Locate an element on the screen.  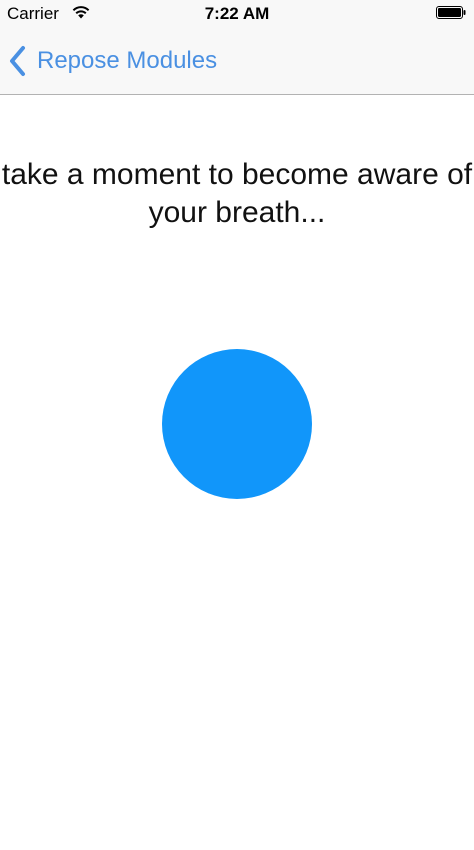
back-button-label: Repose Modules is located at coordinates (127, 60).